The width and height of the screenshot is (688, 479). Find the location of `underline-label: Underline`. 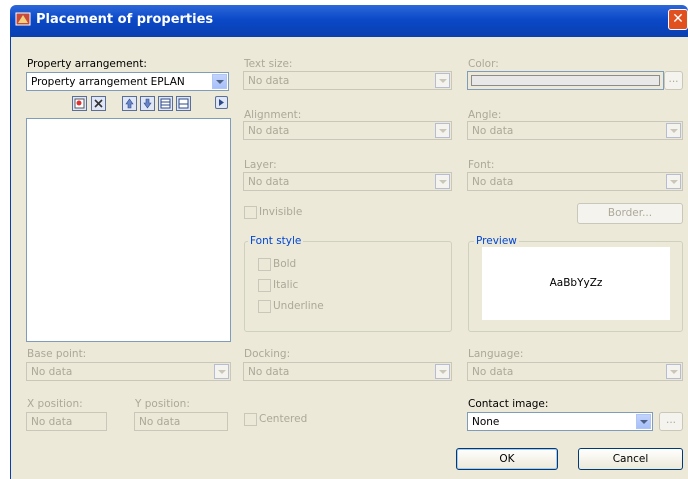

underline-label: Underline is located at coordinates (298, 306).